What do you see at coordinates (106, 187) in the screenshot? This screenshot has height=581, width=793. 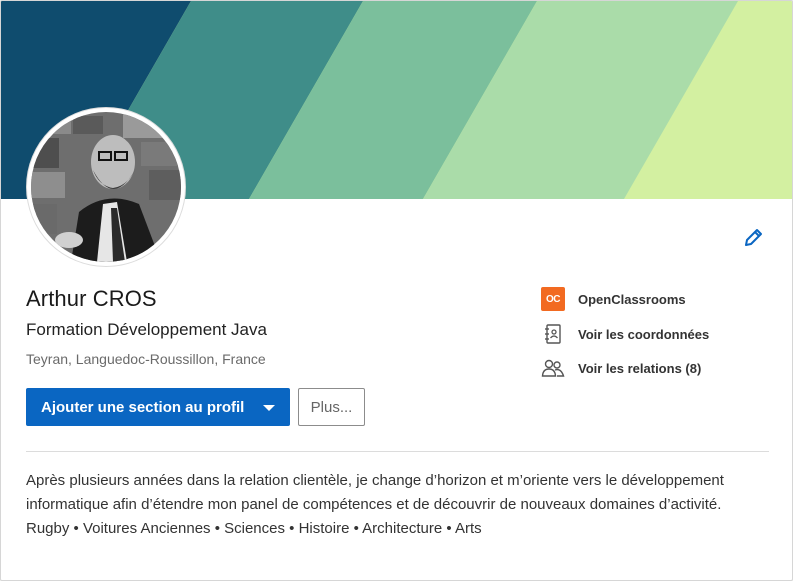 I see `avatar` at bounding box center [106, 187].